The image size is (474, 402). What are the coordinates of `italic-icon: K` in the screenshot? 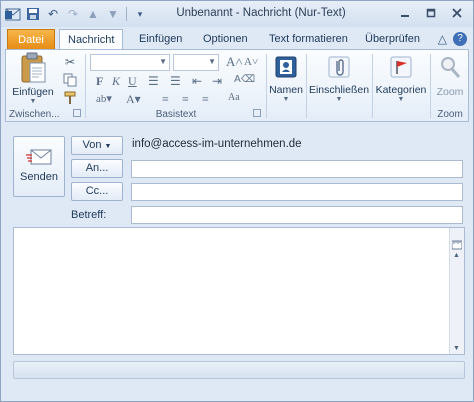 It's located at (116, 81).